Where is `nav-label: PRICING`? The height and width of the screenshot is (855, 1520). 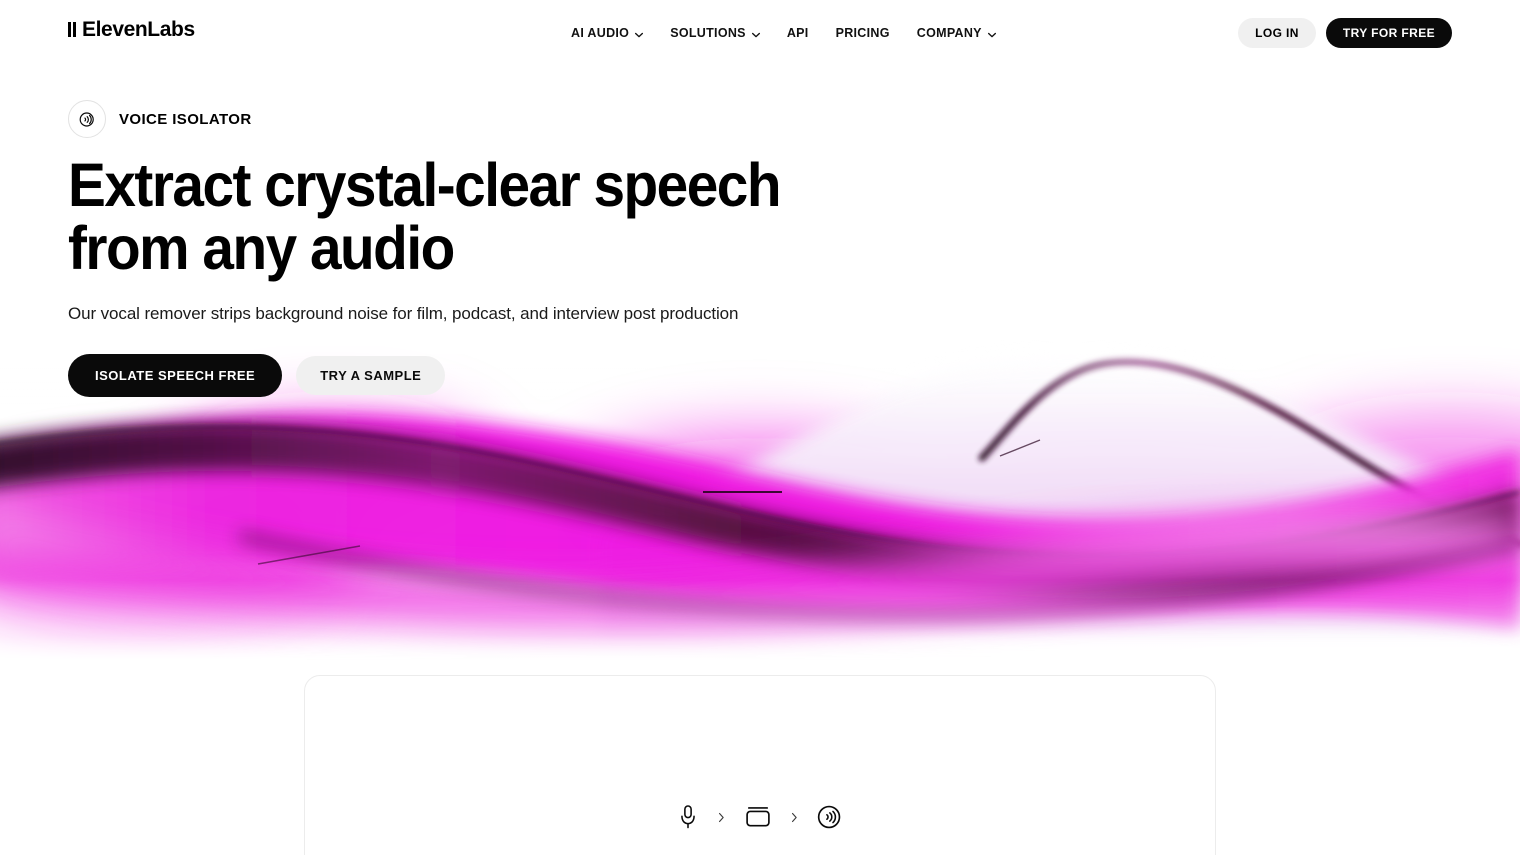 nav-label: PRICING is located at coordinates (862, 33).